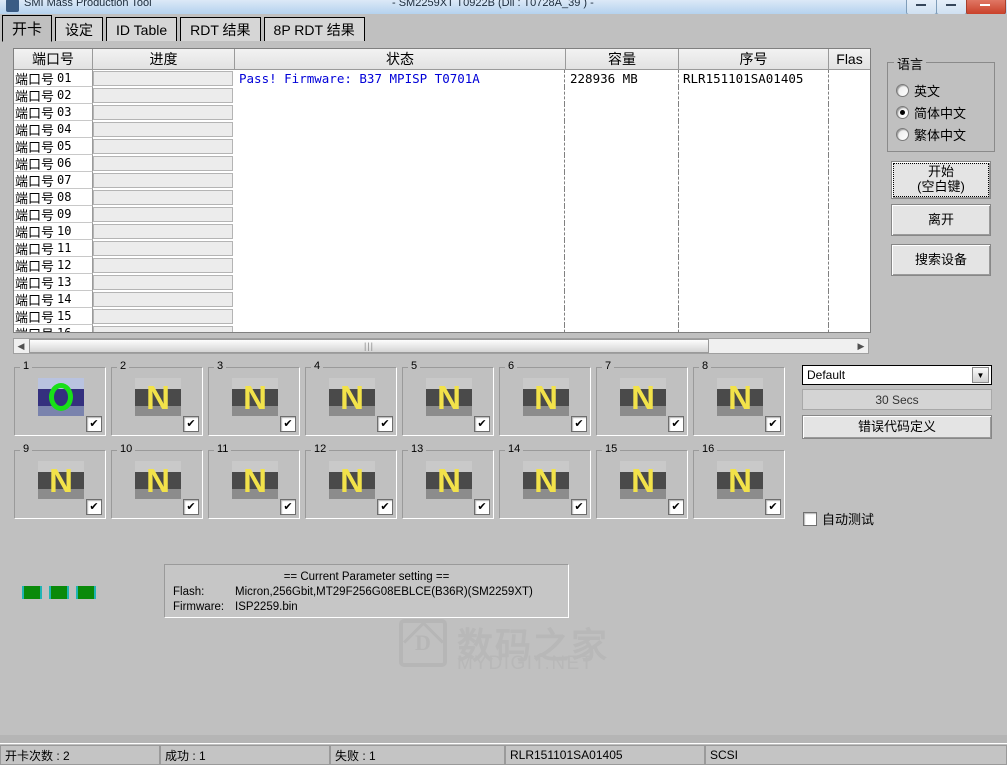 This screenshot has height=765, width=1007. Describe the element at coordinates (921, 7) in the screenshot. I see `minimize-icon` at that location.